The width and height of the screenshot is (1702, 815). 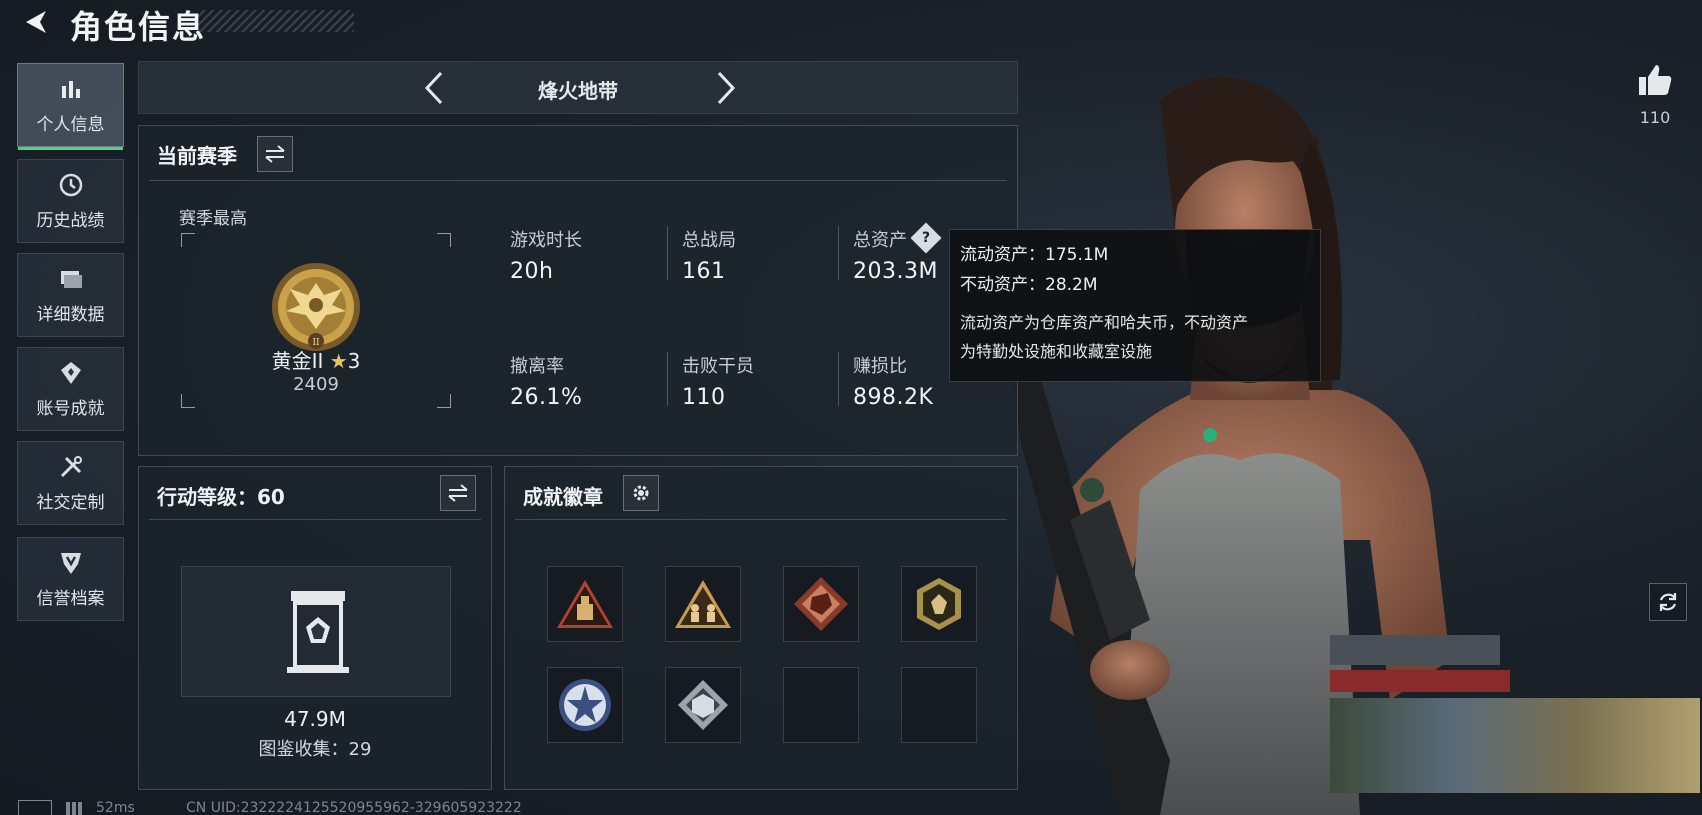 I want to click on back-arrow-icon, so click(x=36, y=22).